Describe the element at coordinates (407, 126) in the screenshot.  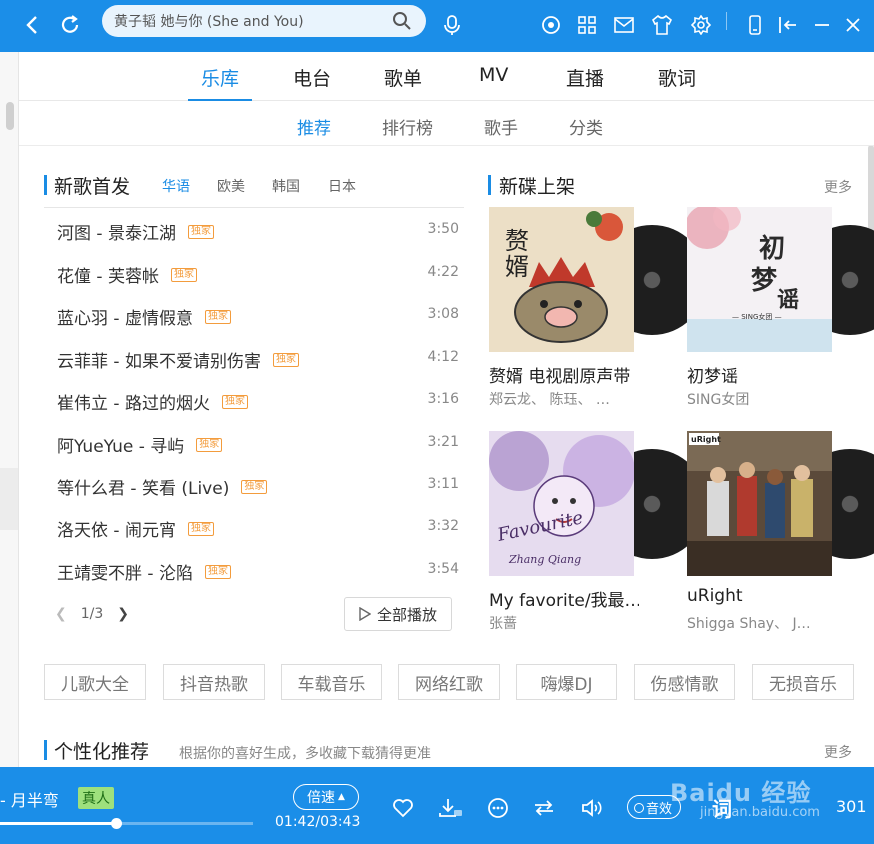
I see `subtab-charts: 排行榜` at that location.